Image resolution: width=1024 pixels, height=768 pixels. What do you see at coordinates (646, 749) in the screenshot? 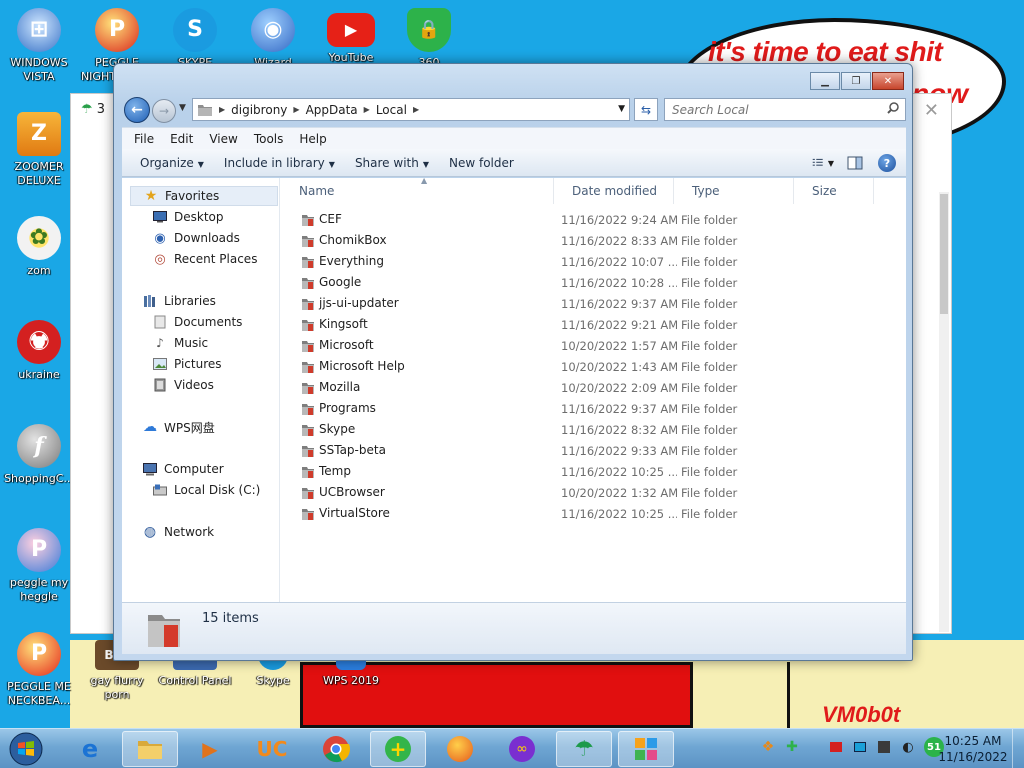
I see `taskbar-photos` at bounding box center [646, 749].